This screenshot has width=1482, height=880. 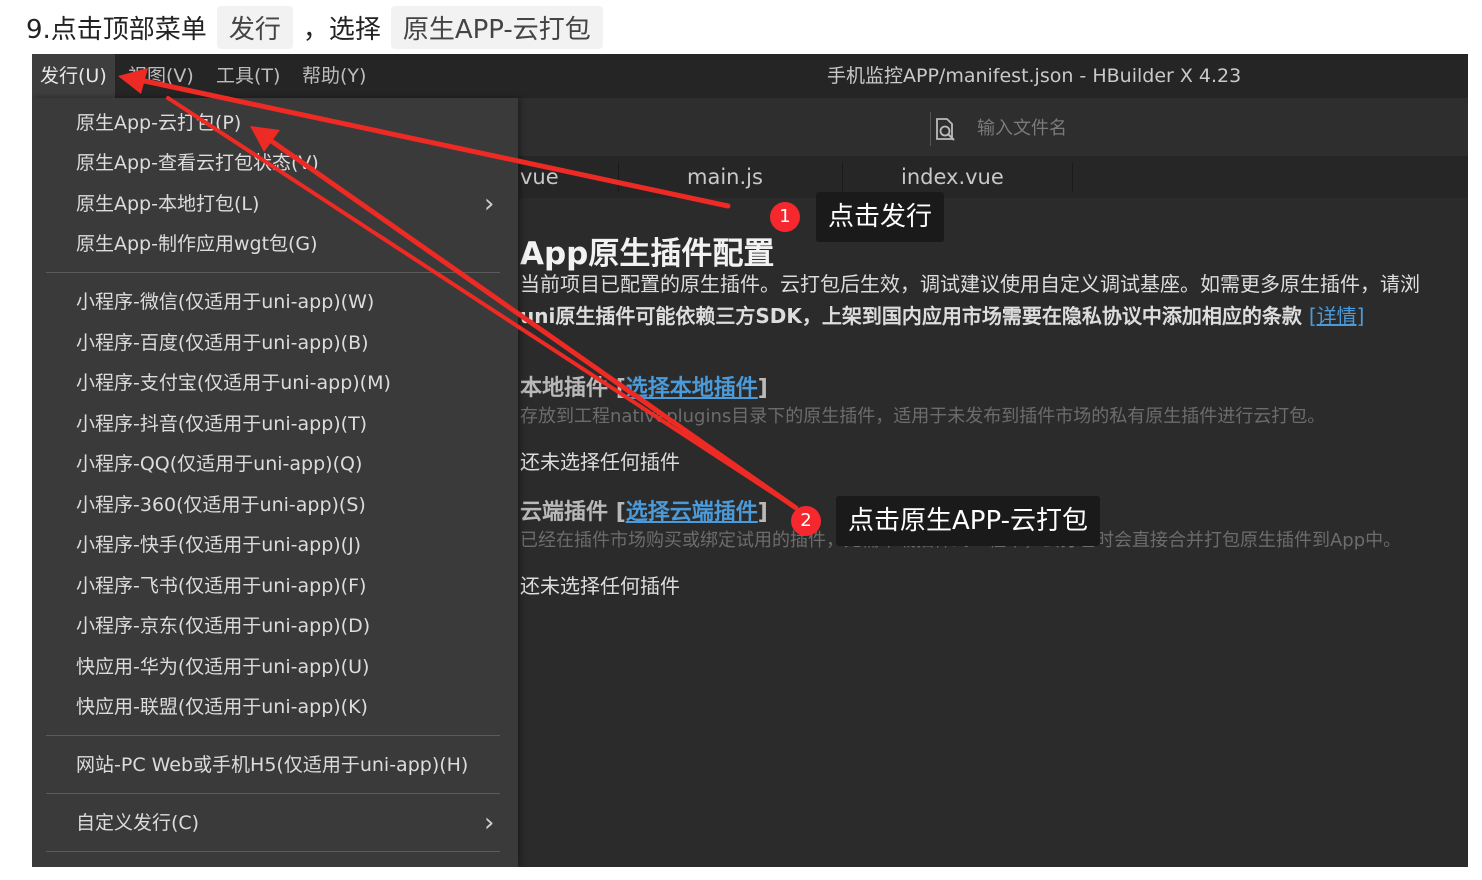 What do you see at coordinates (116, 29) in the screenshot?
I see `instruction-step-text: 9.点击顶部菜单` at bounding box center [116, 29].